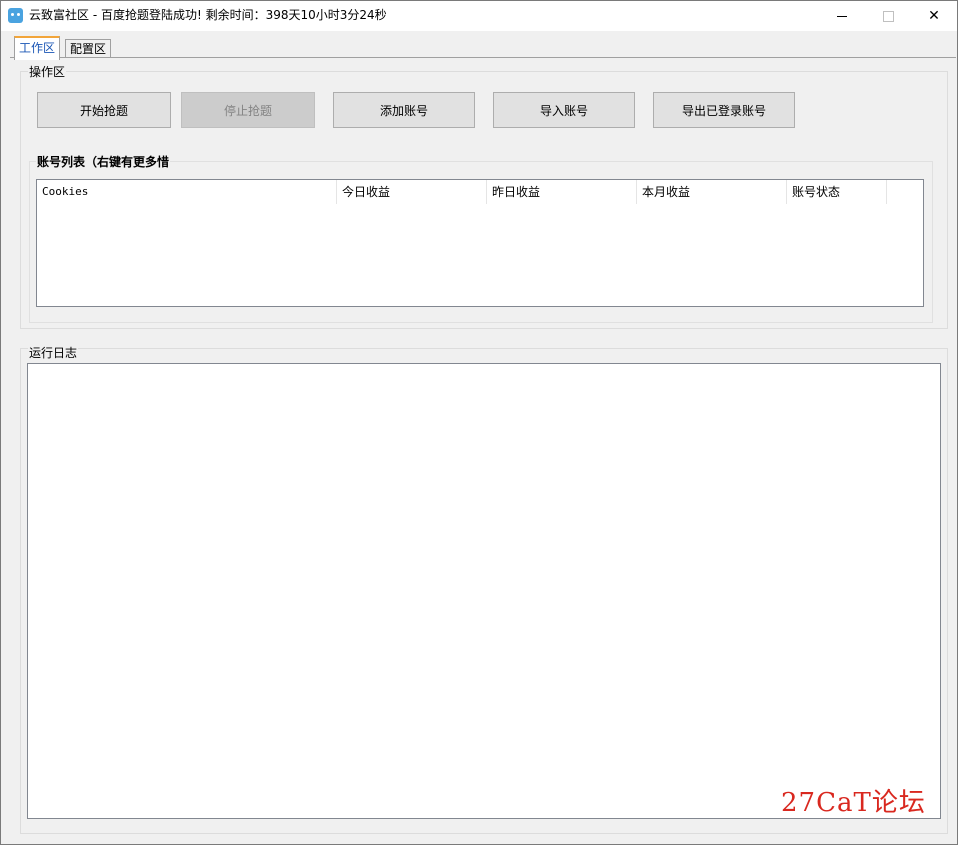  What do you see at coordinates (187, 192) in the screenshot?
I see `column-header-cookies: Cookies` at bounding box center [187, 192].